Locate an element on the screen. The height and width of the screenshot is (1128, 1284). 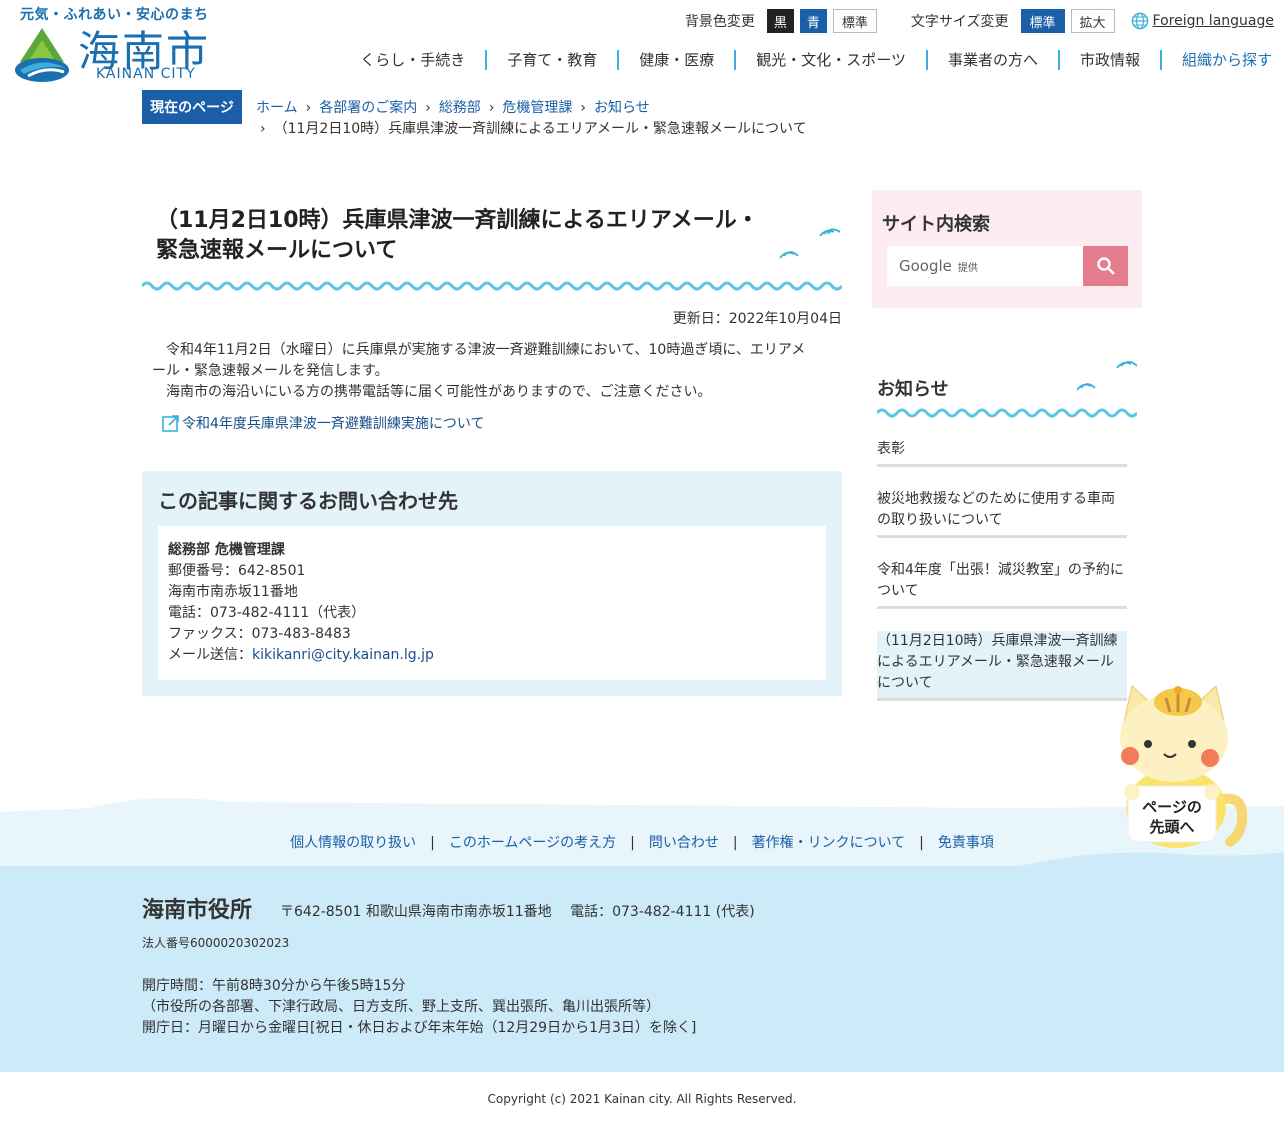
cat-mascot-icon: ページの 先頭へ is located at coordinates (1184, 766).